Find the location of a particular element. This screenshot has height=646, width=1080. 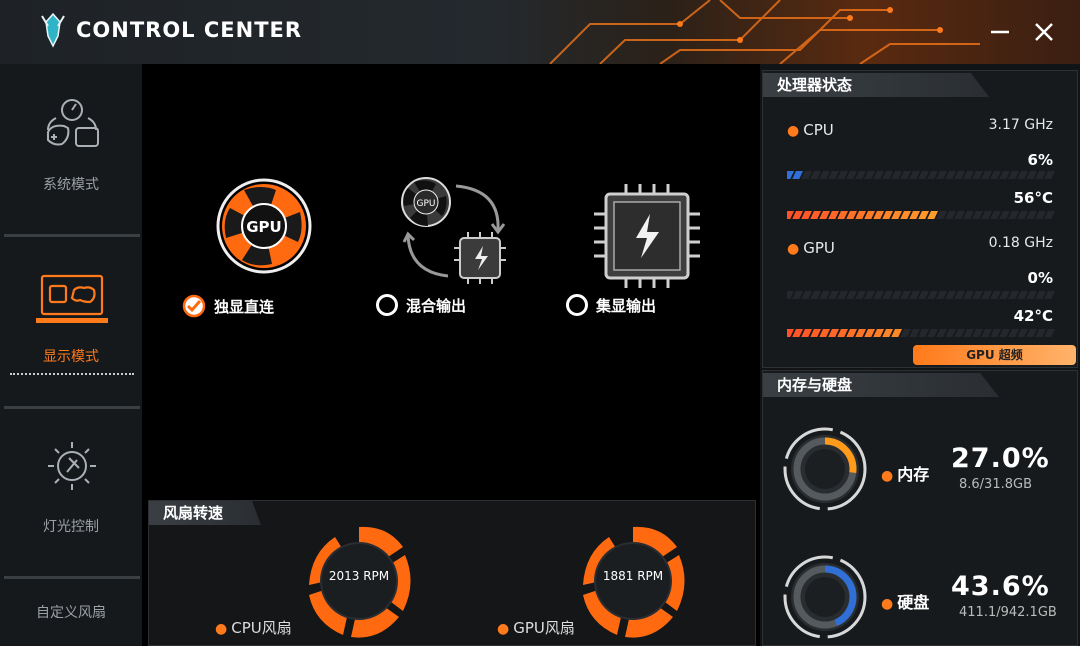

gpu-fan-icon-text: GPU is located at coordinates (264, 227).